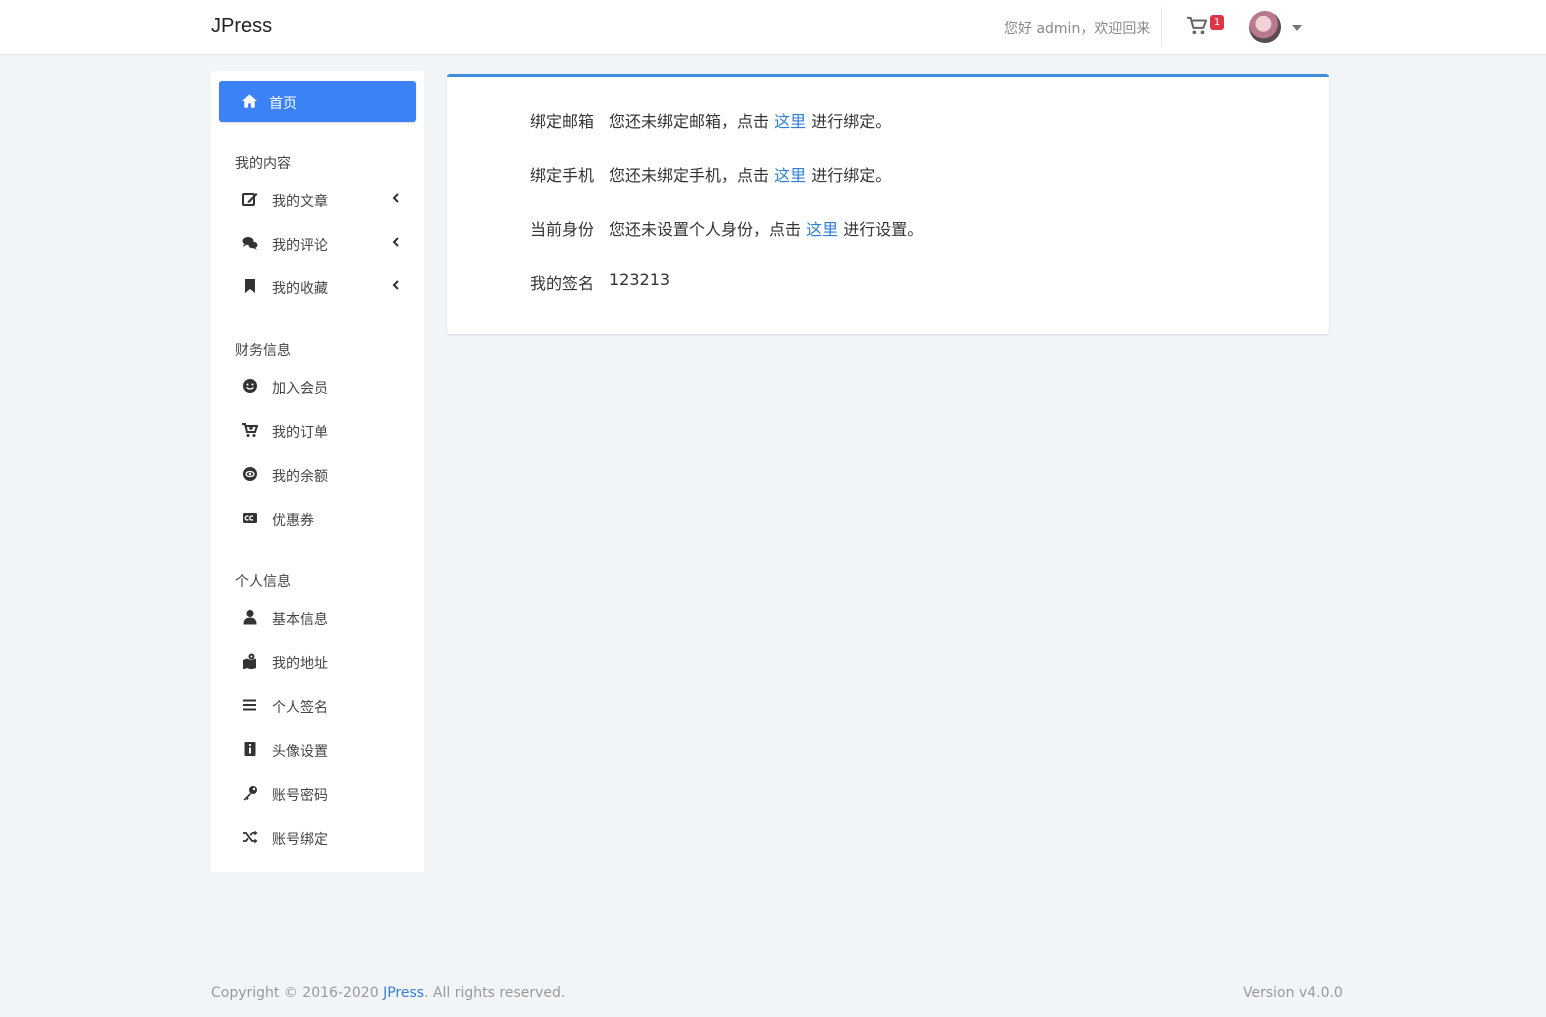 This screenshot has height=1017, width=1546. I want to click on user-icon, so click(250, 617).